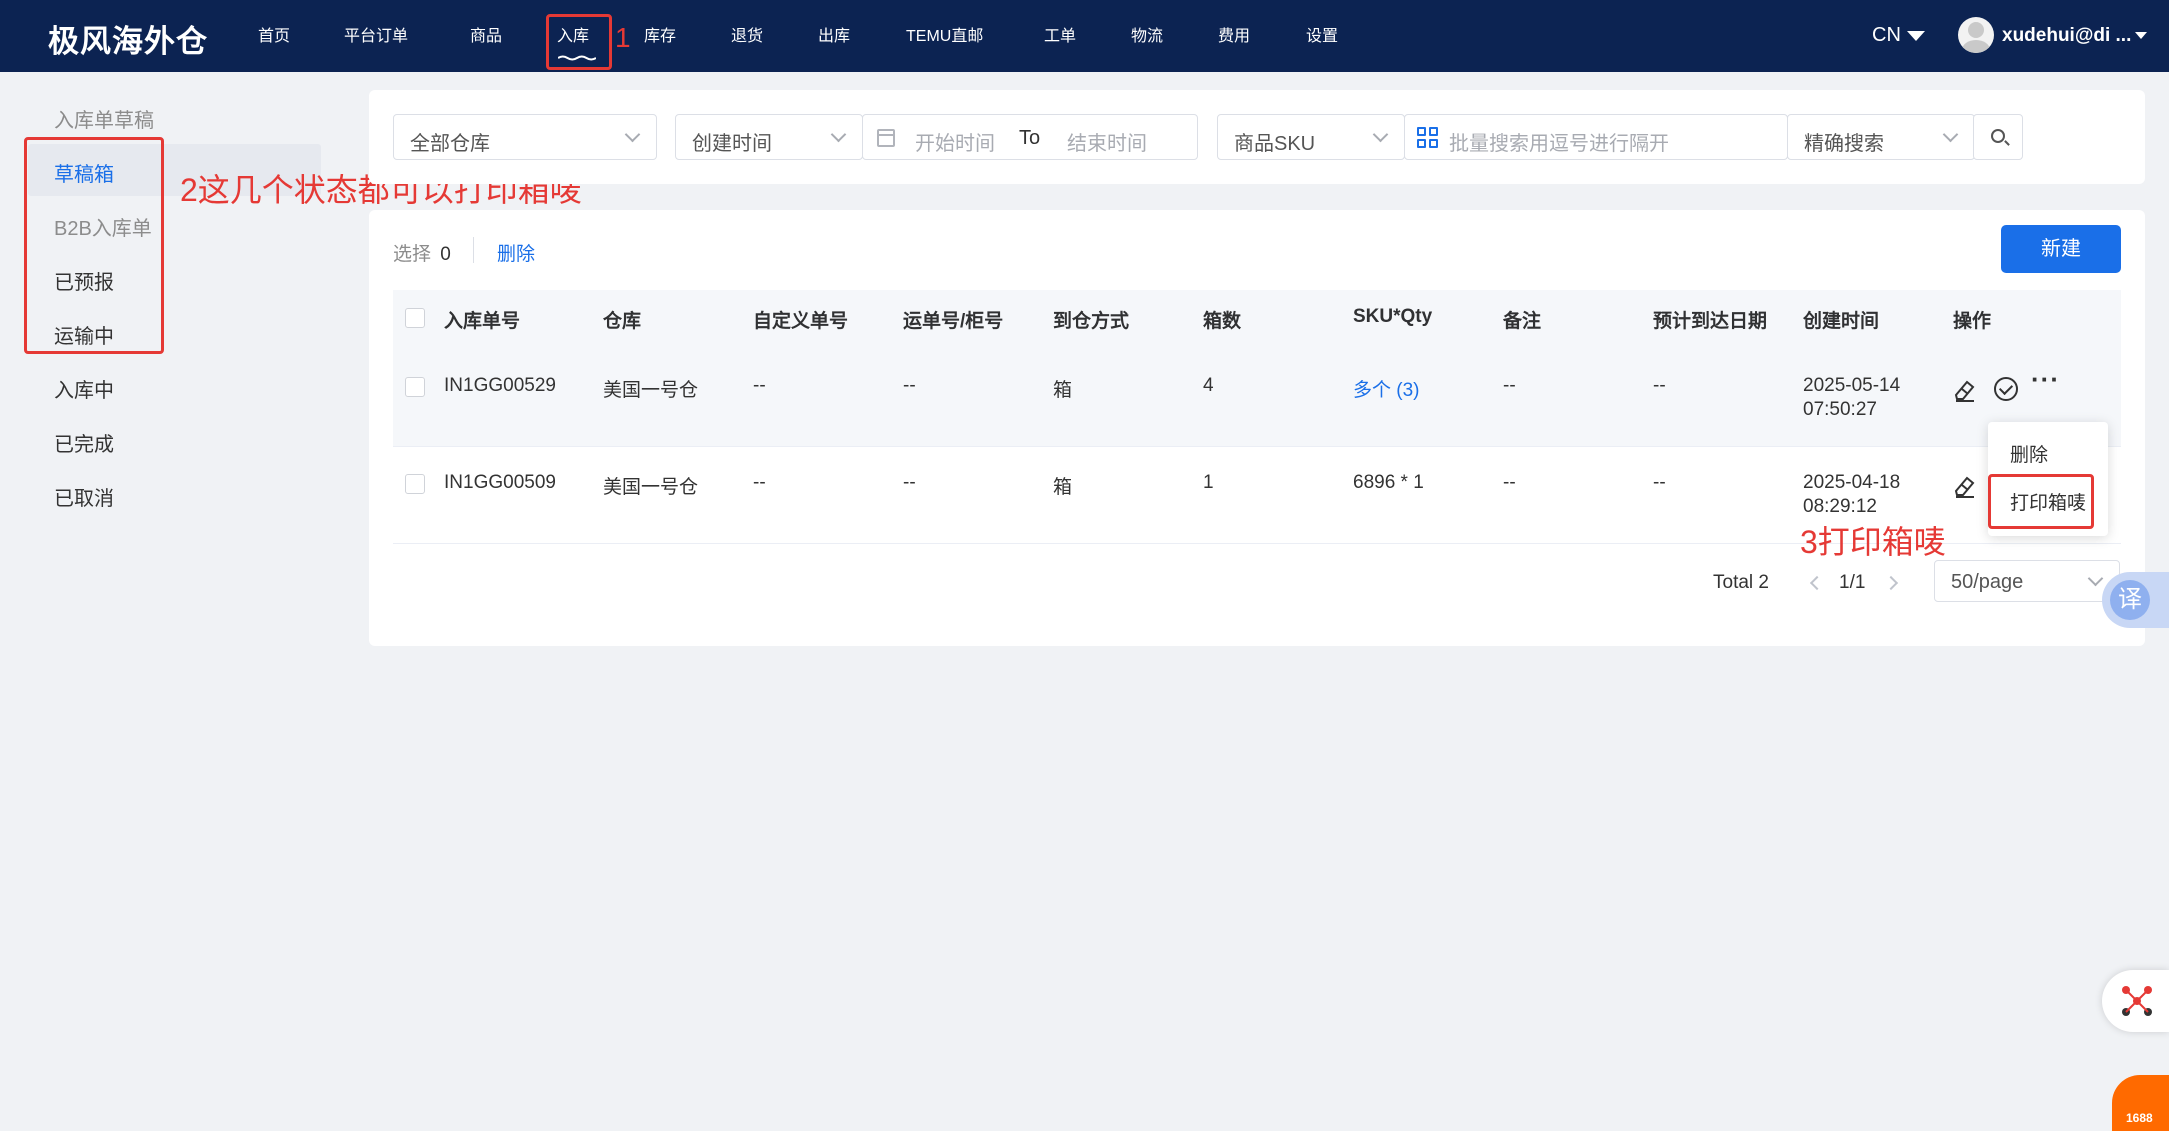 This screenshot has width=2169, height=1131. What do you see at coordinates (1987, 582) in the screenshot?
I see `page-size-value: 50/page` at bounding box center [1987, 582].